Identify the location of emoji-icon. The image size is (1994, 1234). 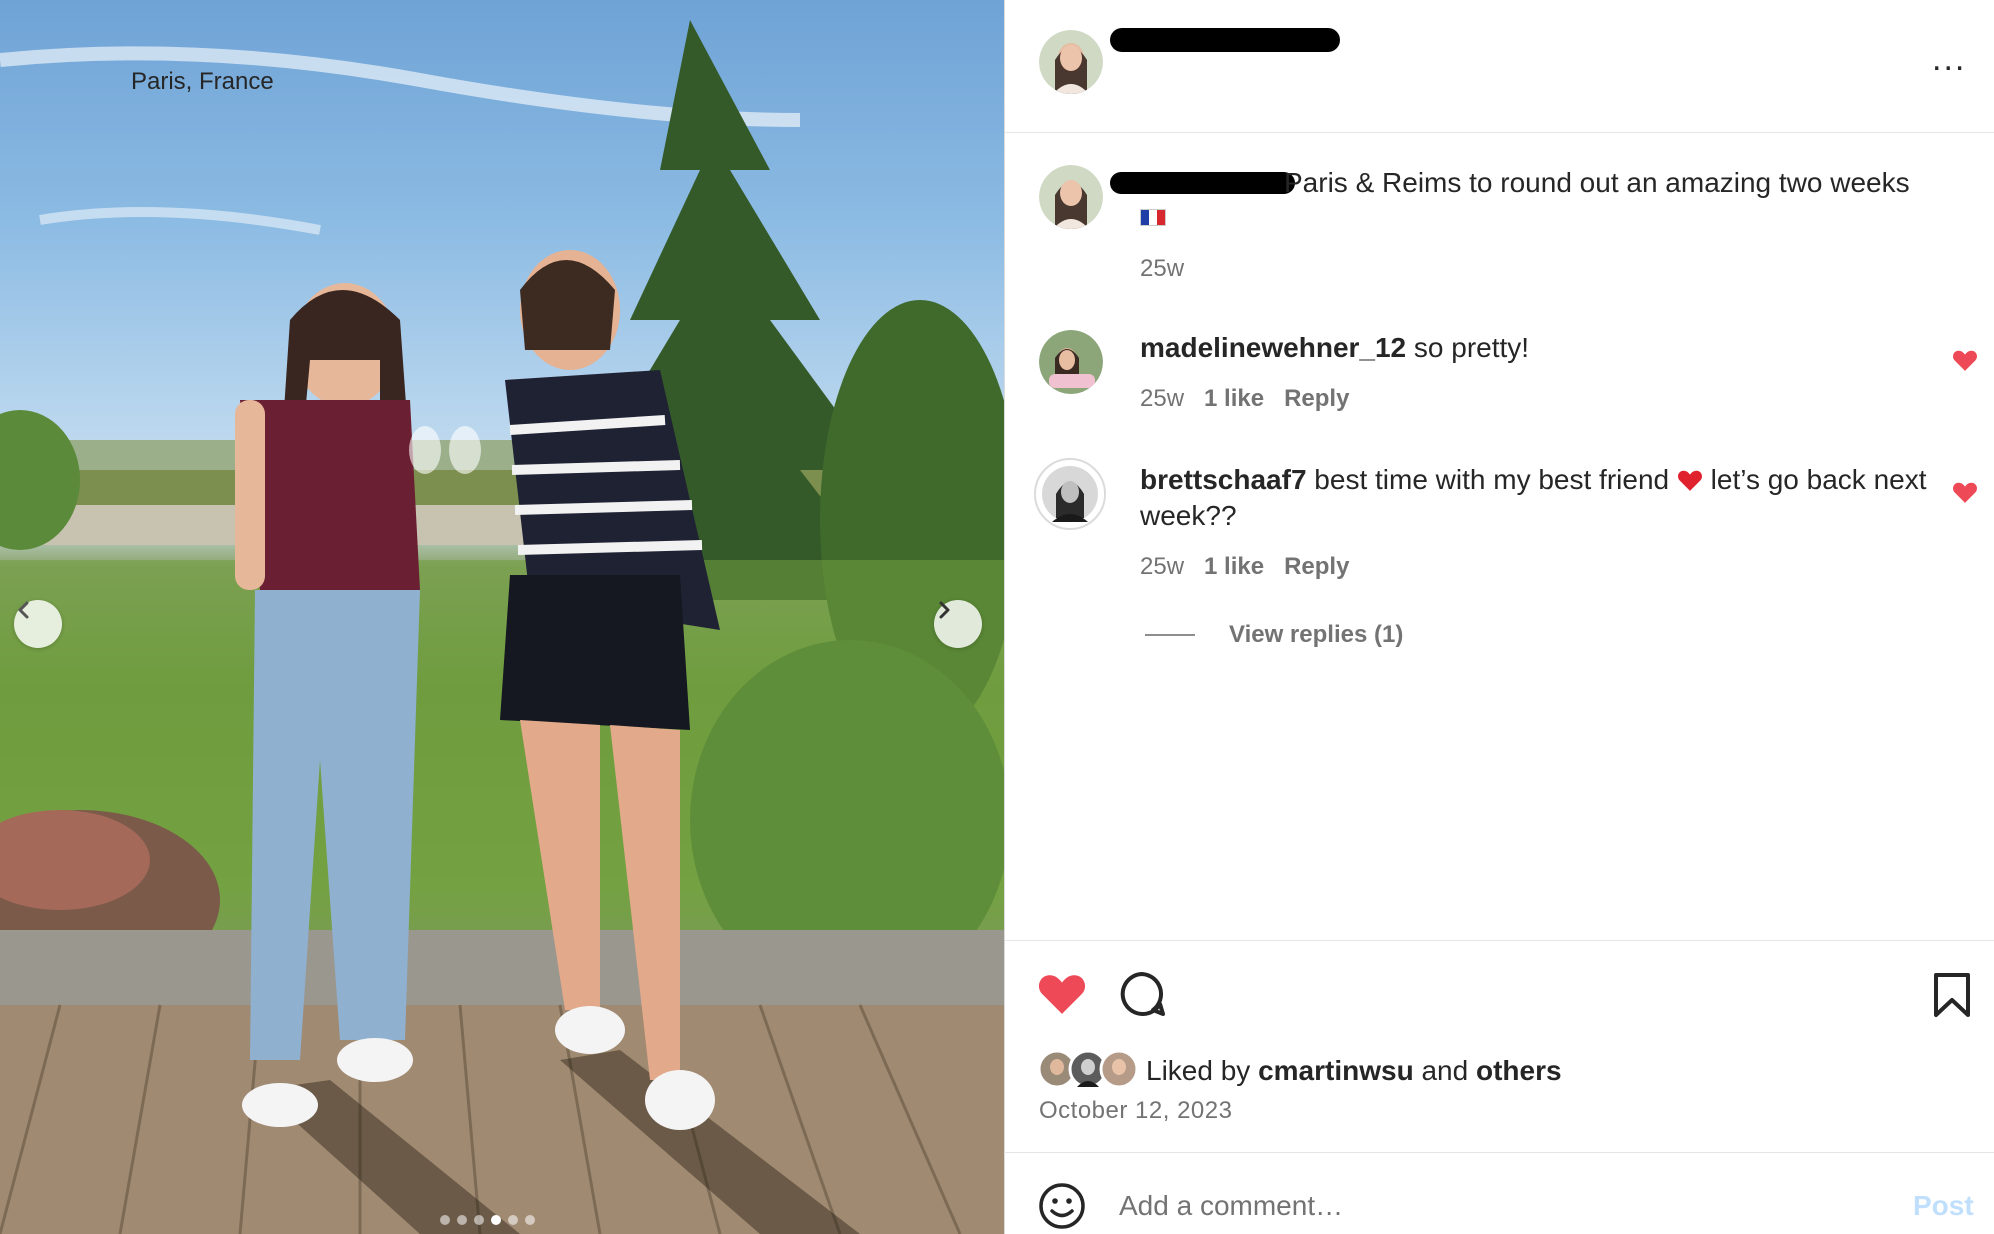
(1062, 1206).